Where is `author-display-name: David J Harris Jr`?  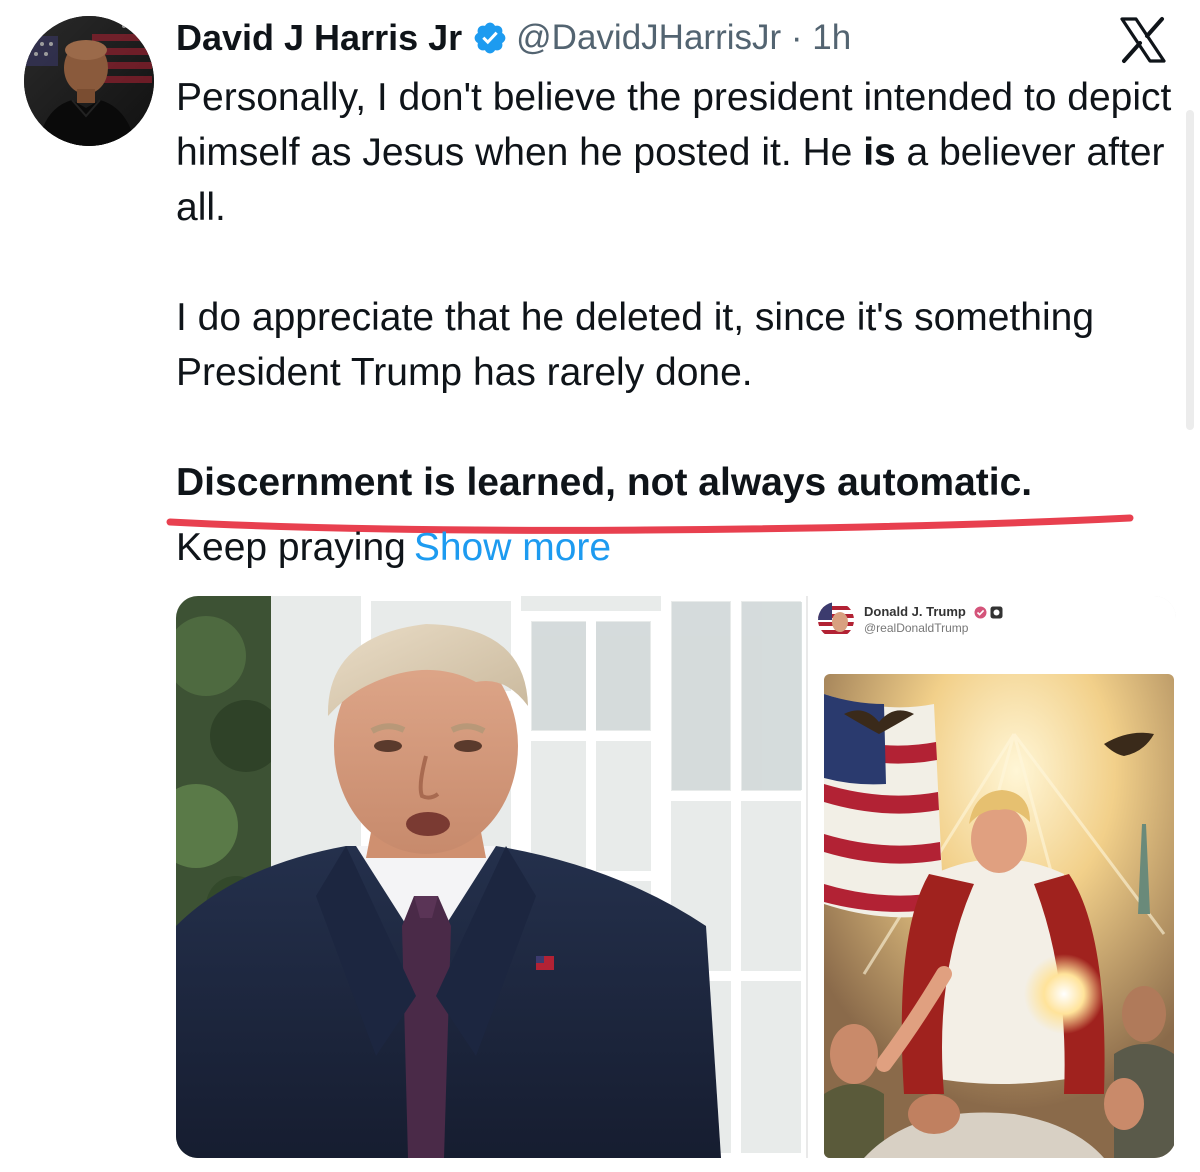 author-display-name: David J Harris Jr is located at coordinates (319, 38).